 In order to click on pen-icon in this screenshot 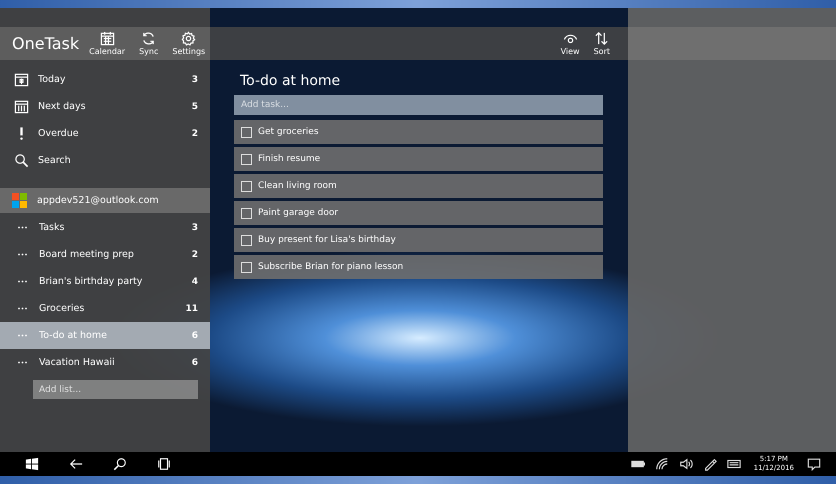, I will do `click(709, 464)`.